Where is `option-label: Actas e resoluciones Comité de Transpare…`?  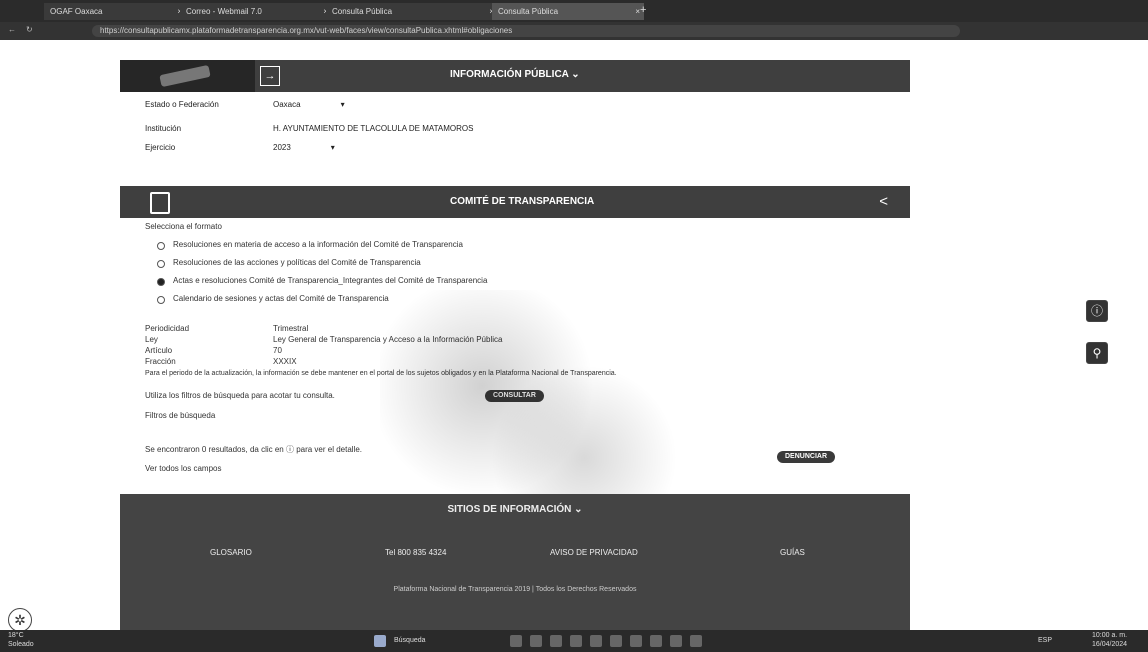 option-label: Actas e resoluciones Comité de Transpare… is located at coordinates (330, 280).